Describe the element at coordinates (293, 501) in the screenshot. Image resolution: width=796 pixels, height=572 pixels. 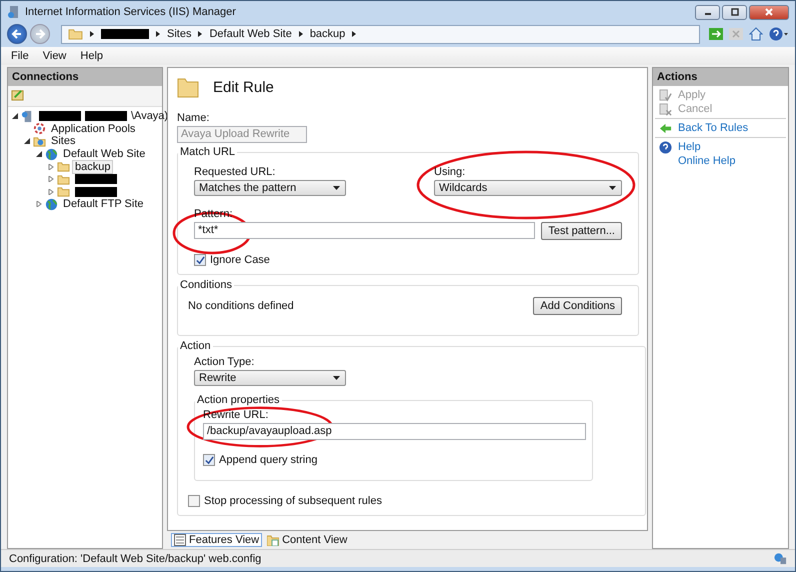
I see `checkbox-label: Stop processing of subsequent rules` at that location.